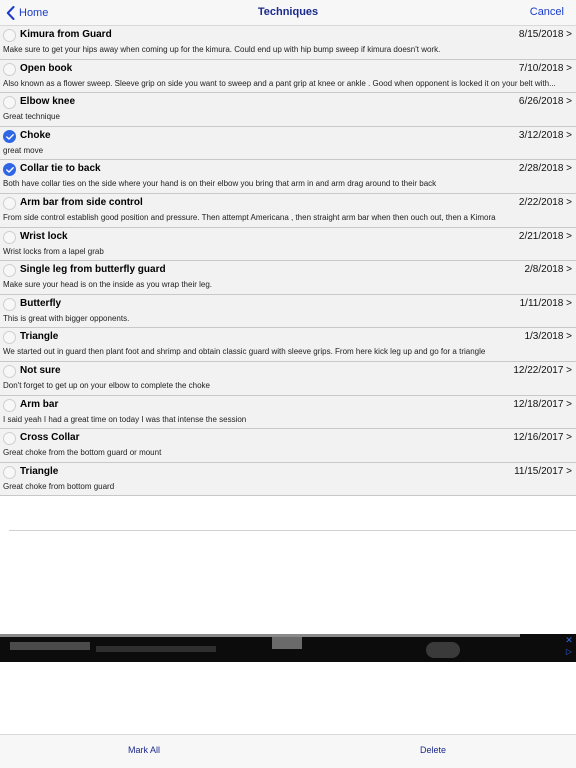 This screenshot has height=768, width=576. I want to click on list-item-title: Not sure, so click(40, 370).